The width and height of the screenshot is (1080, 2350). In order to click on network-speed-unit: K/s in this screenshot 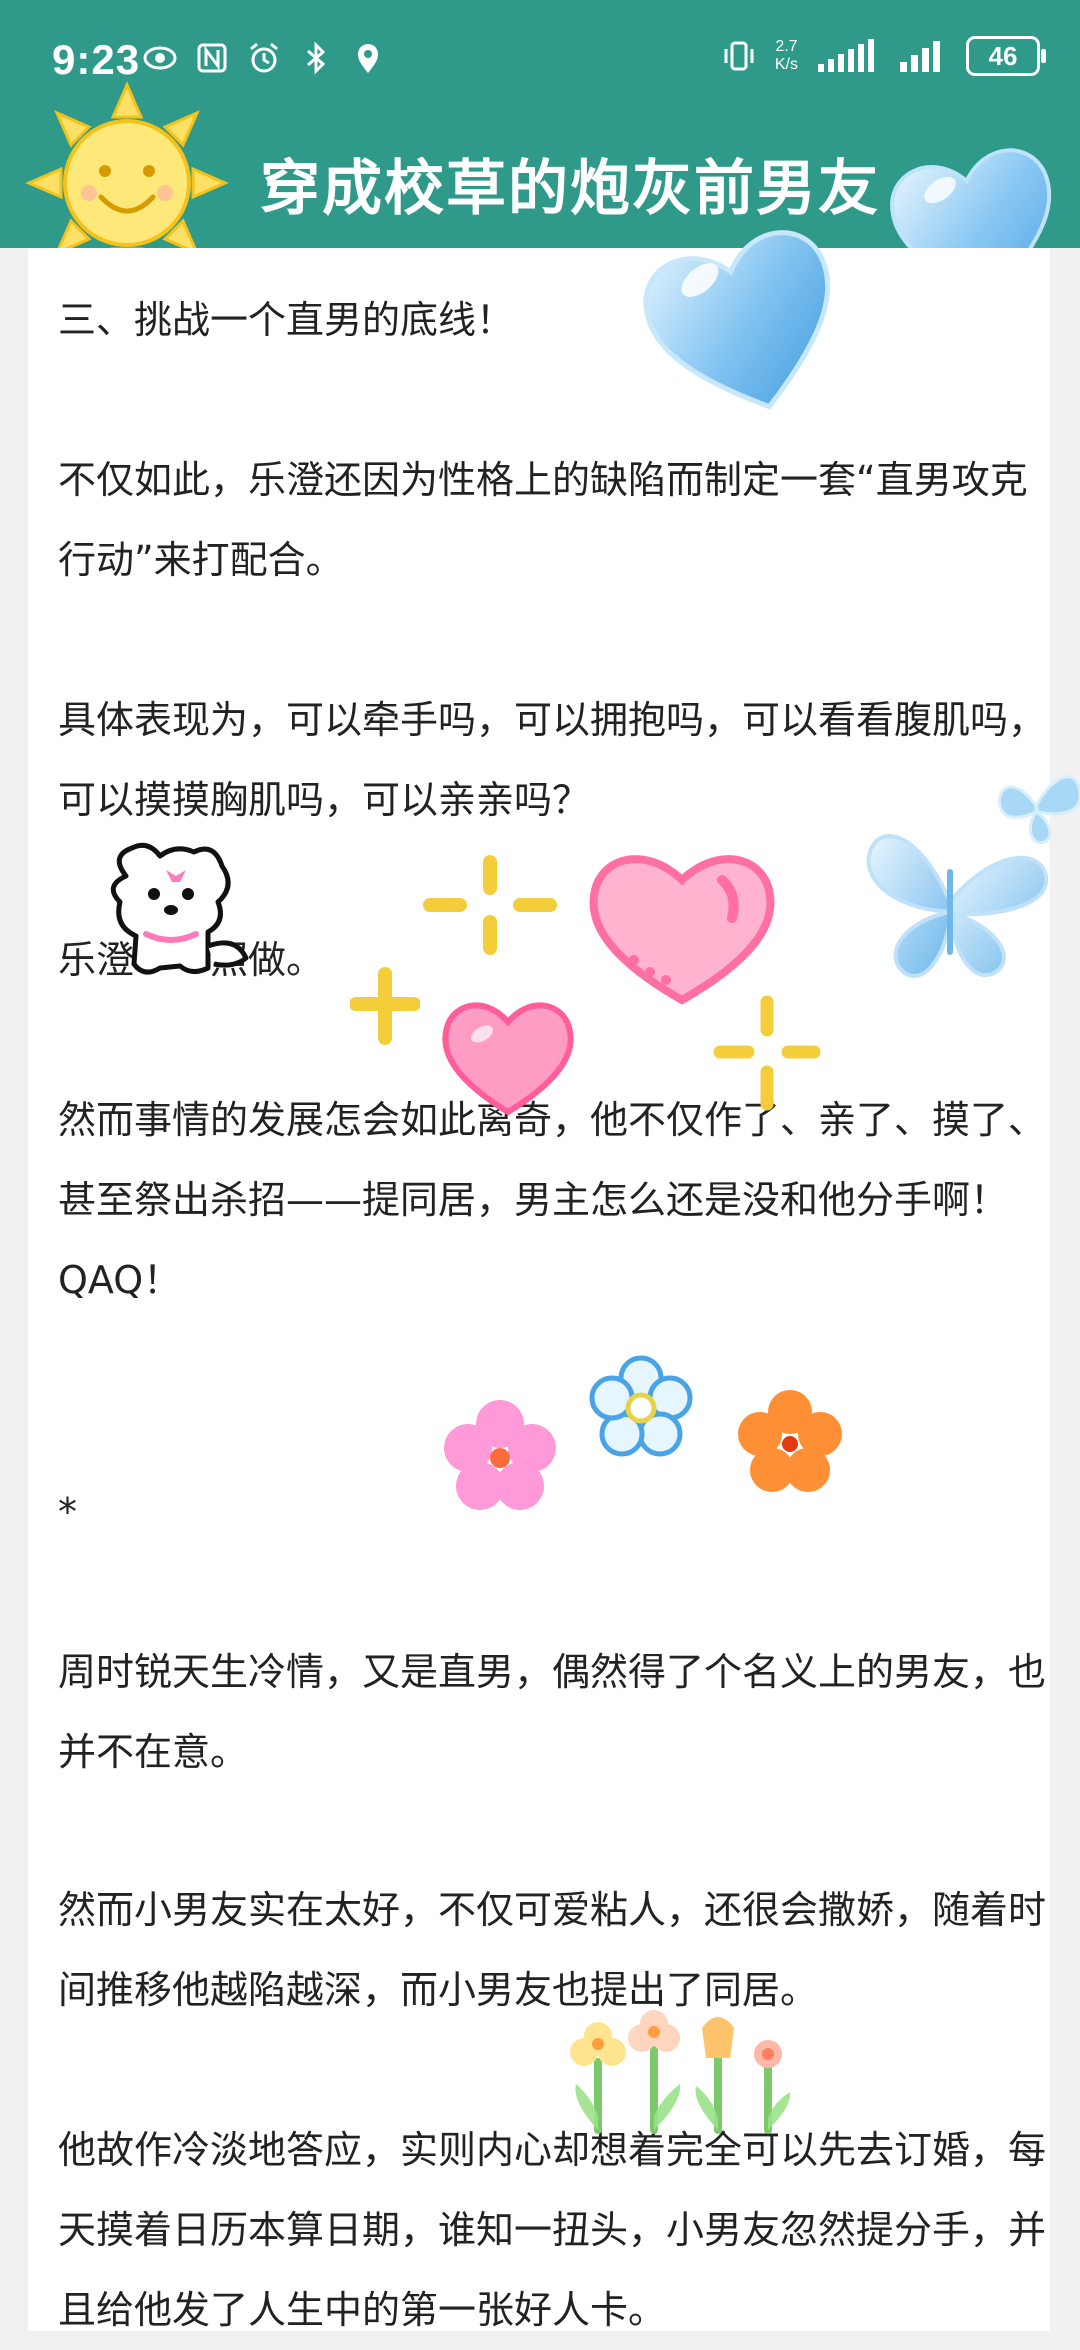, I will do `click(786, 64)`.